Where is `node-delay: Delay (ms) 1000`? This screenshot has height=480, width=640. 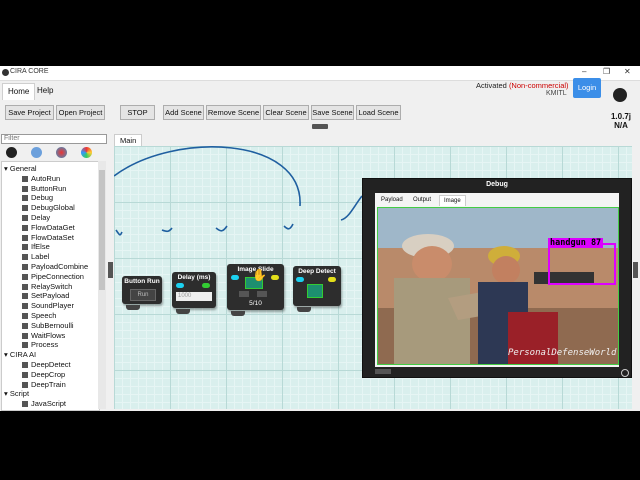
node-delay: Delay (ms) 1000 is located at coordinates (194, 293).